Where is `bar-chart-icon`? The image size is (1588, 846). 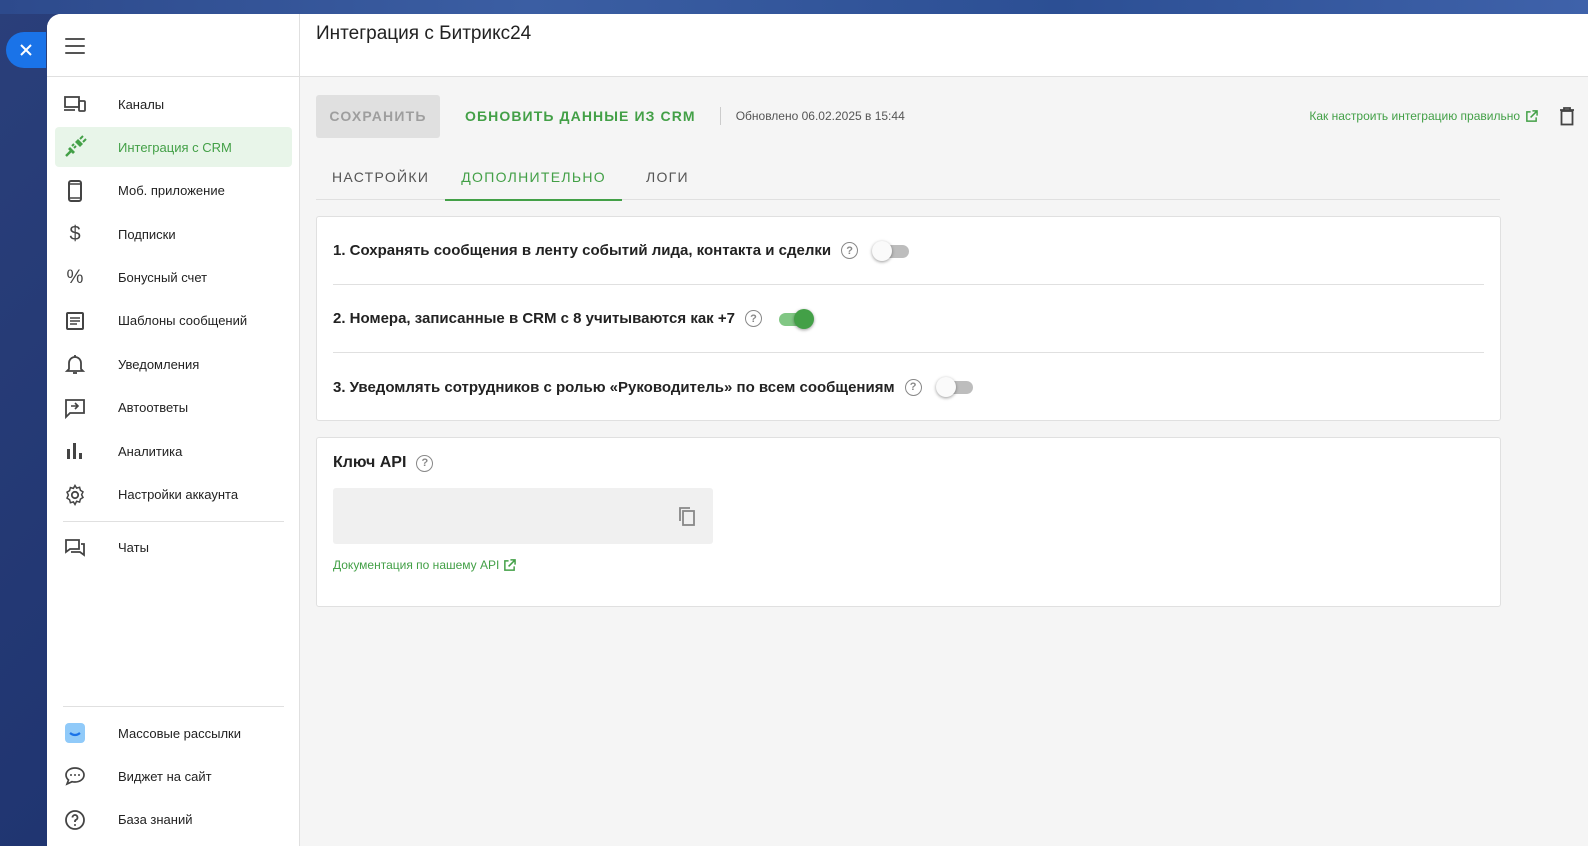 bar-chart-icon is located at coordinates (75, 451).